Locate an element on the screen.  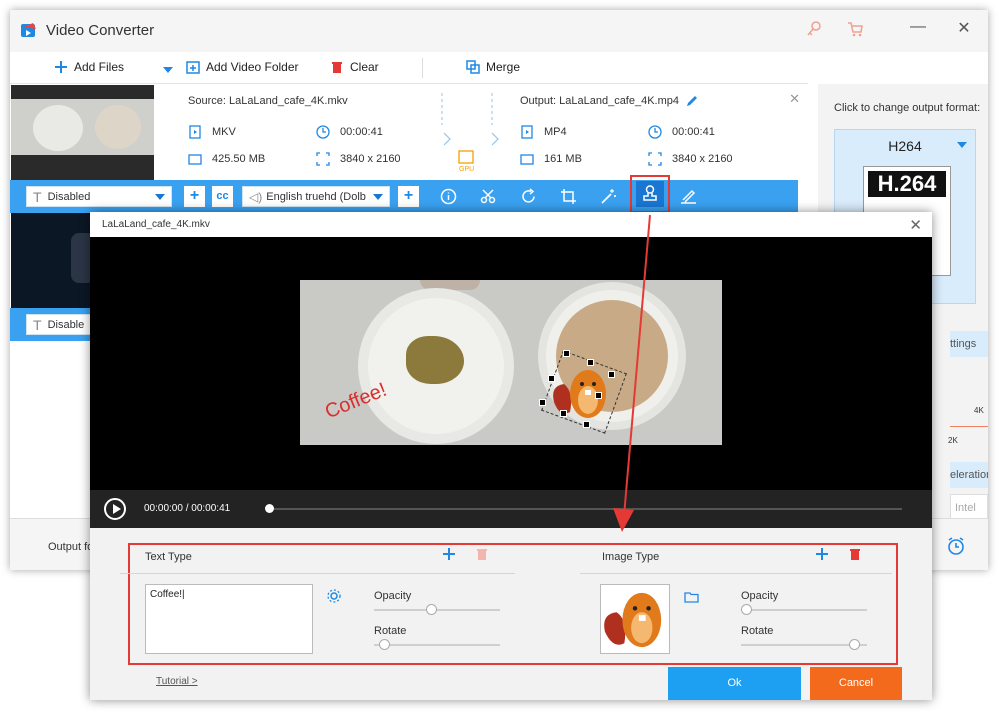
effects-wand-icon is located at coordinates (608, 196).